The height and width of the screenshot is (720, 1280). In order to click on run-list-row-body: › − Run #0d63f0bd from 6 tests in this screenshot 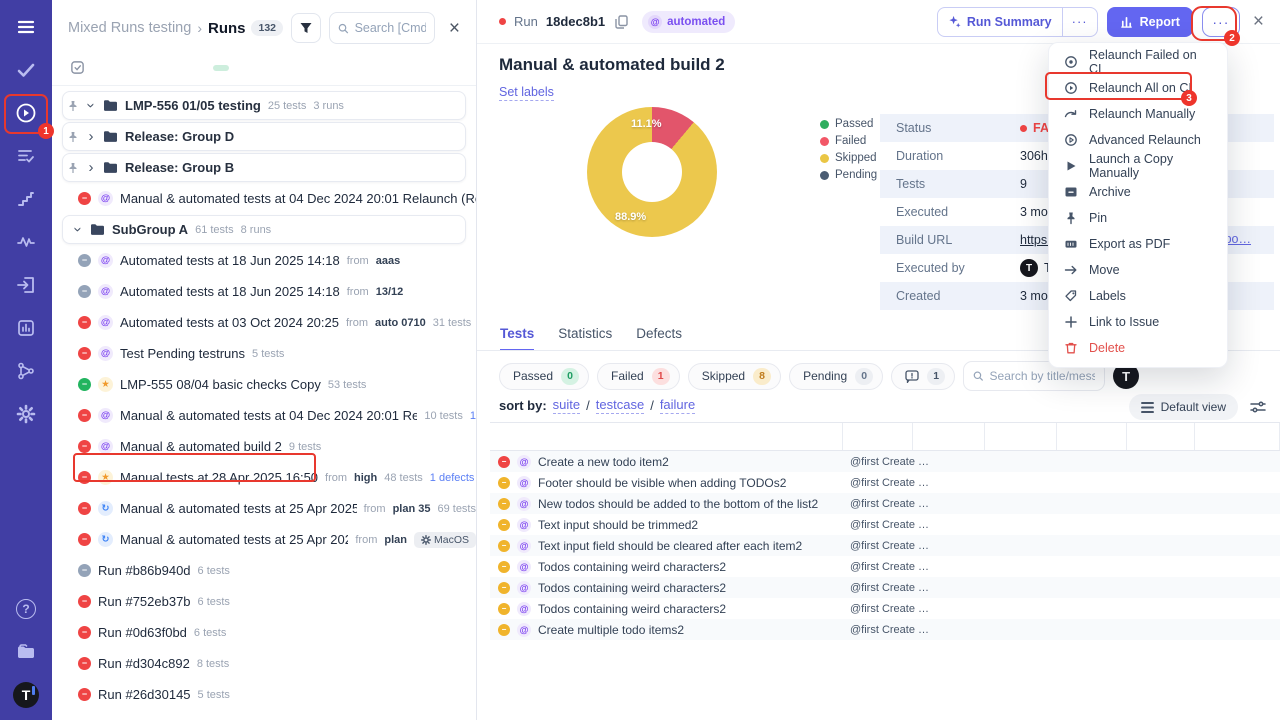, I will do `click(269, 632)`.